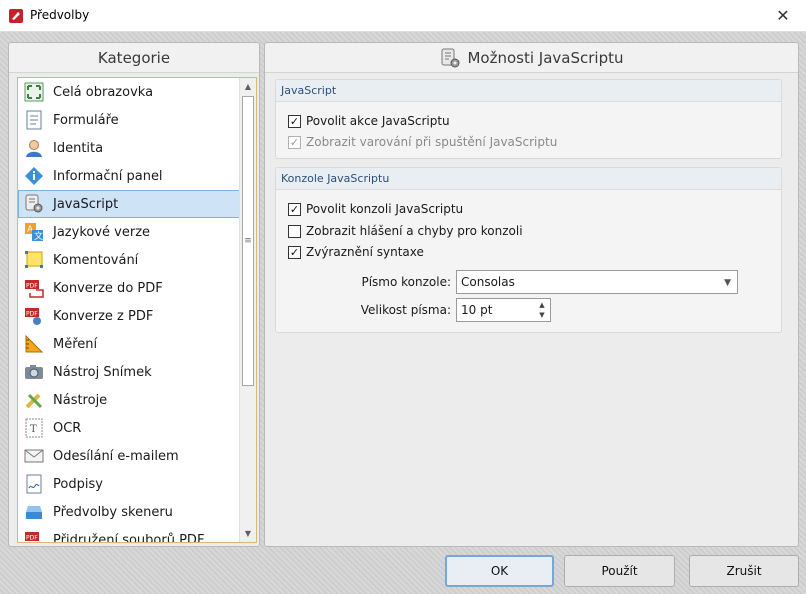  Describe the element at coordinates (528, 91) in the screenshot. I see `javascript-group-title: JavaScript` at that location.